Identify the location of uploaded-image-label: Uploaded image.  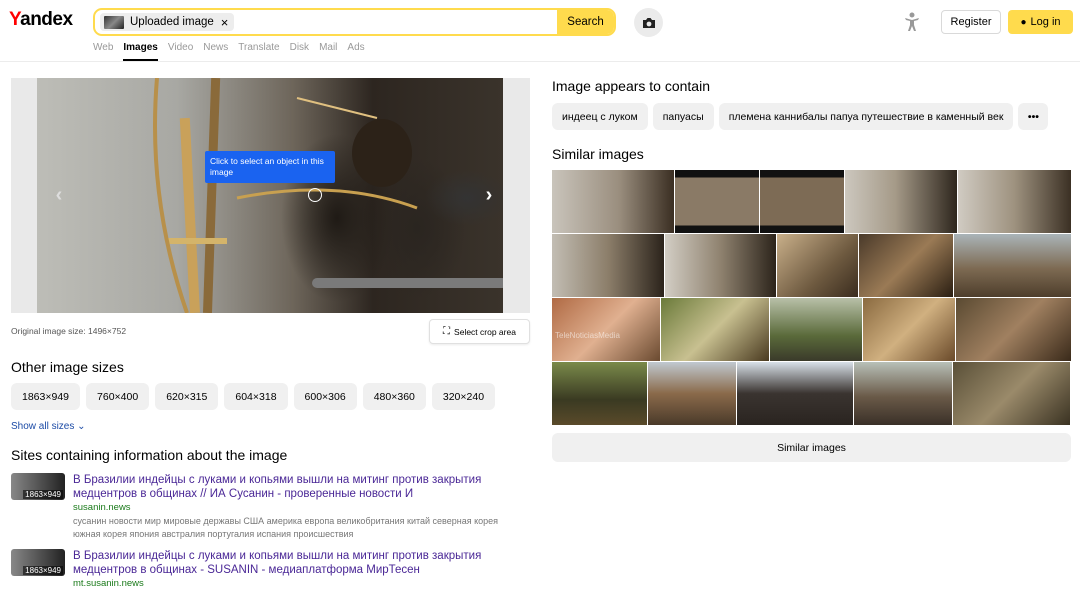
(172, 22).